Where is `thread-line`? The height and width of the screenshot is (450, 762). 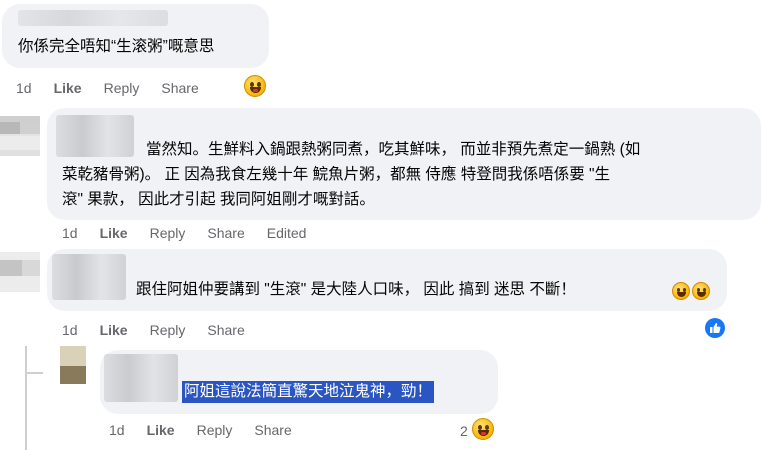 thread-line is located at coordinates (26, 398).